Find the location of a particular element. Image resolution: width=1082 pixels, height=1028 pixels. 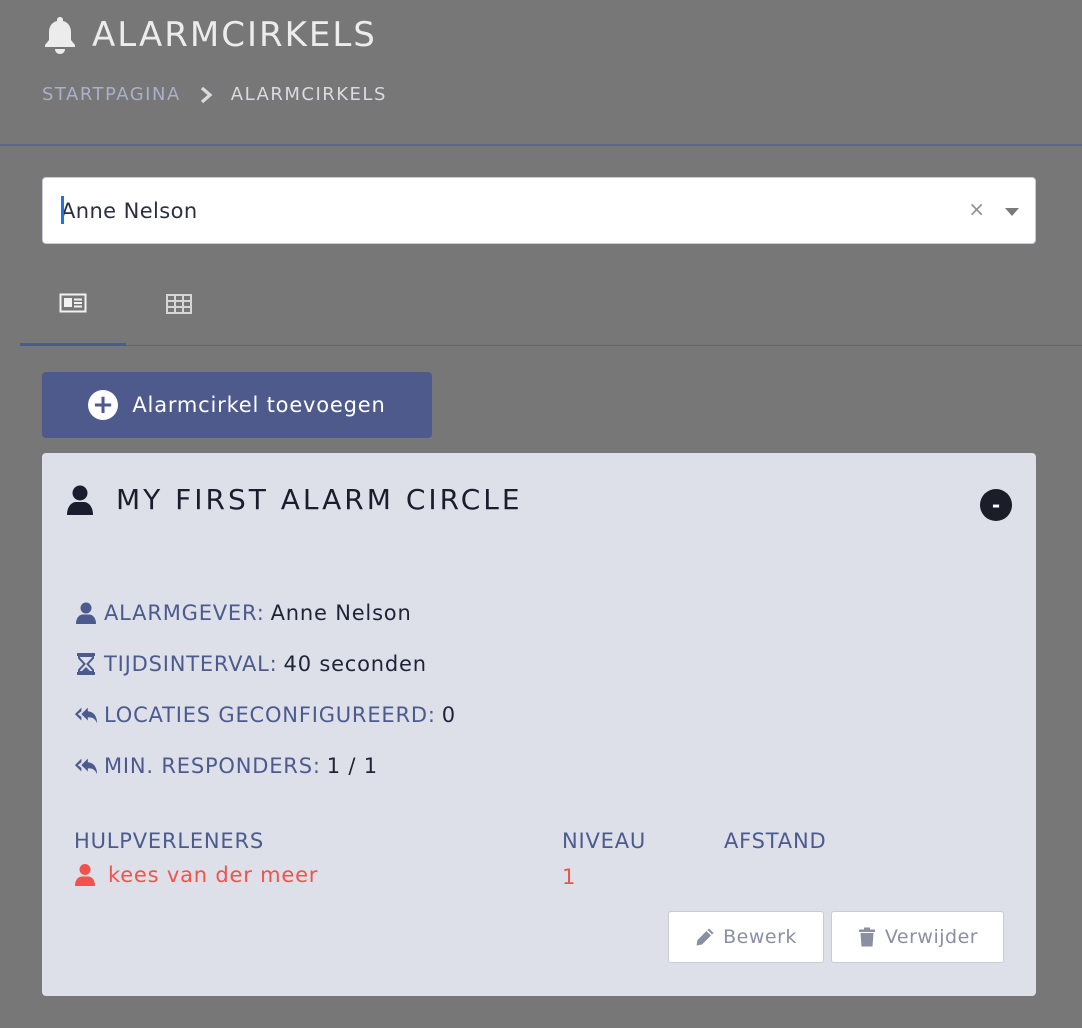

breadcrumb-home-link: STARTPAGINA is located at coordinates (111, 94).